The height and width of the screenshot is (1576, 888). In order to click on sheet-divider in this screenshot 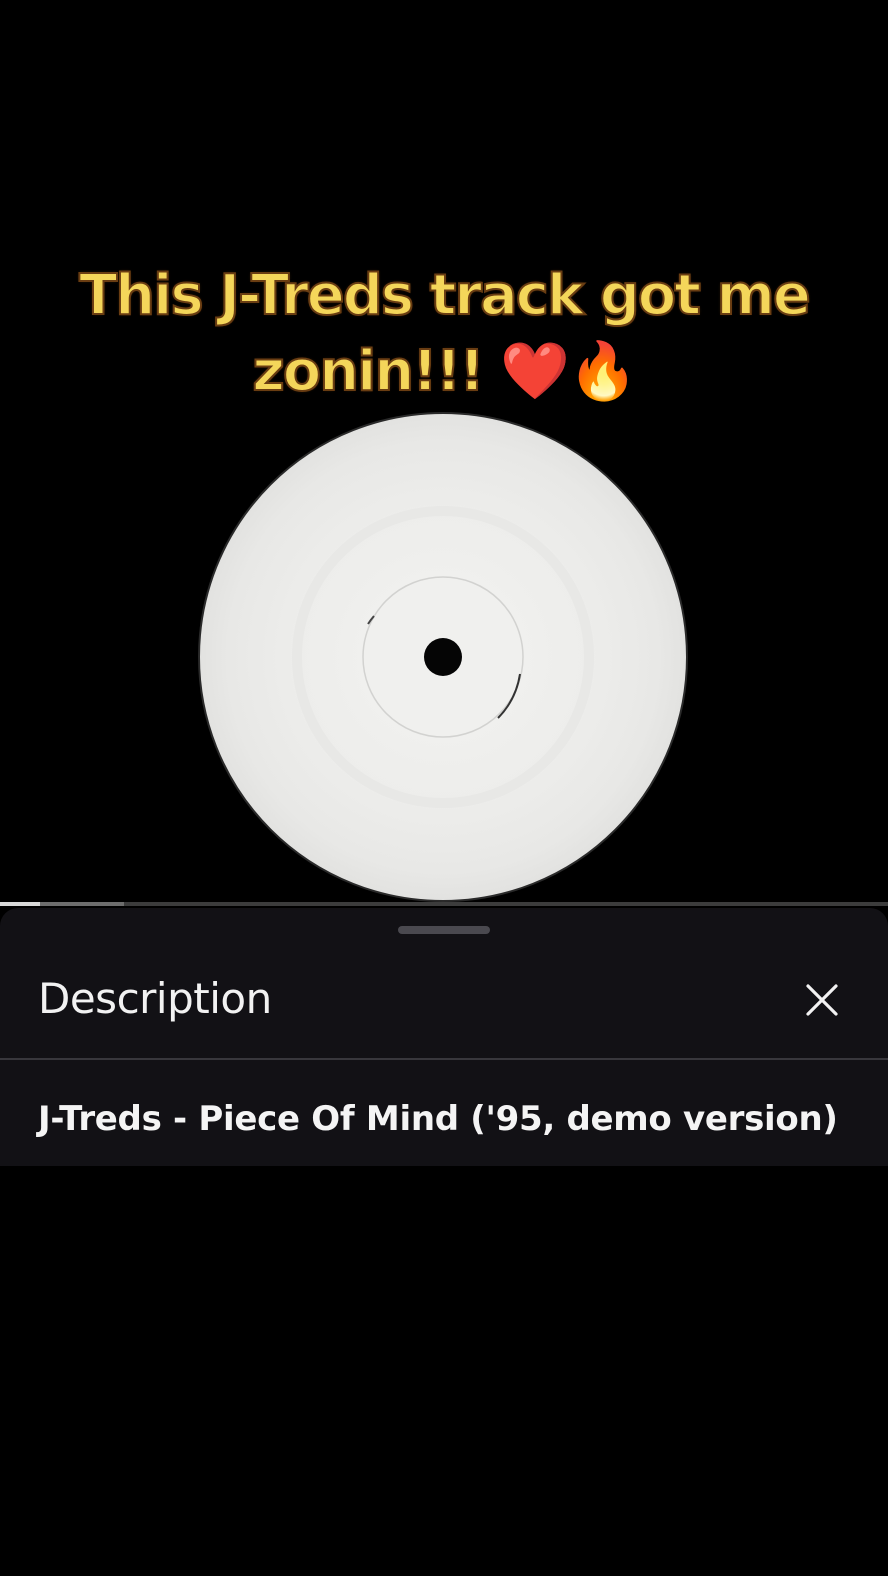, I will do `click(444, 1059)`.